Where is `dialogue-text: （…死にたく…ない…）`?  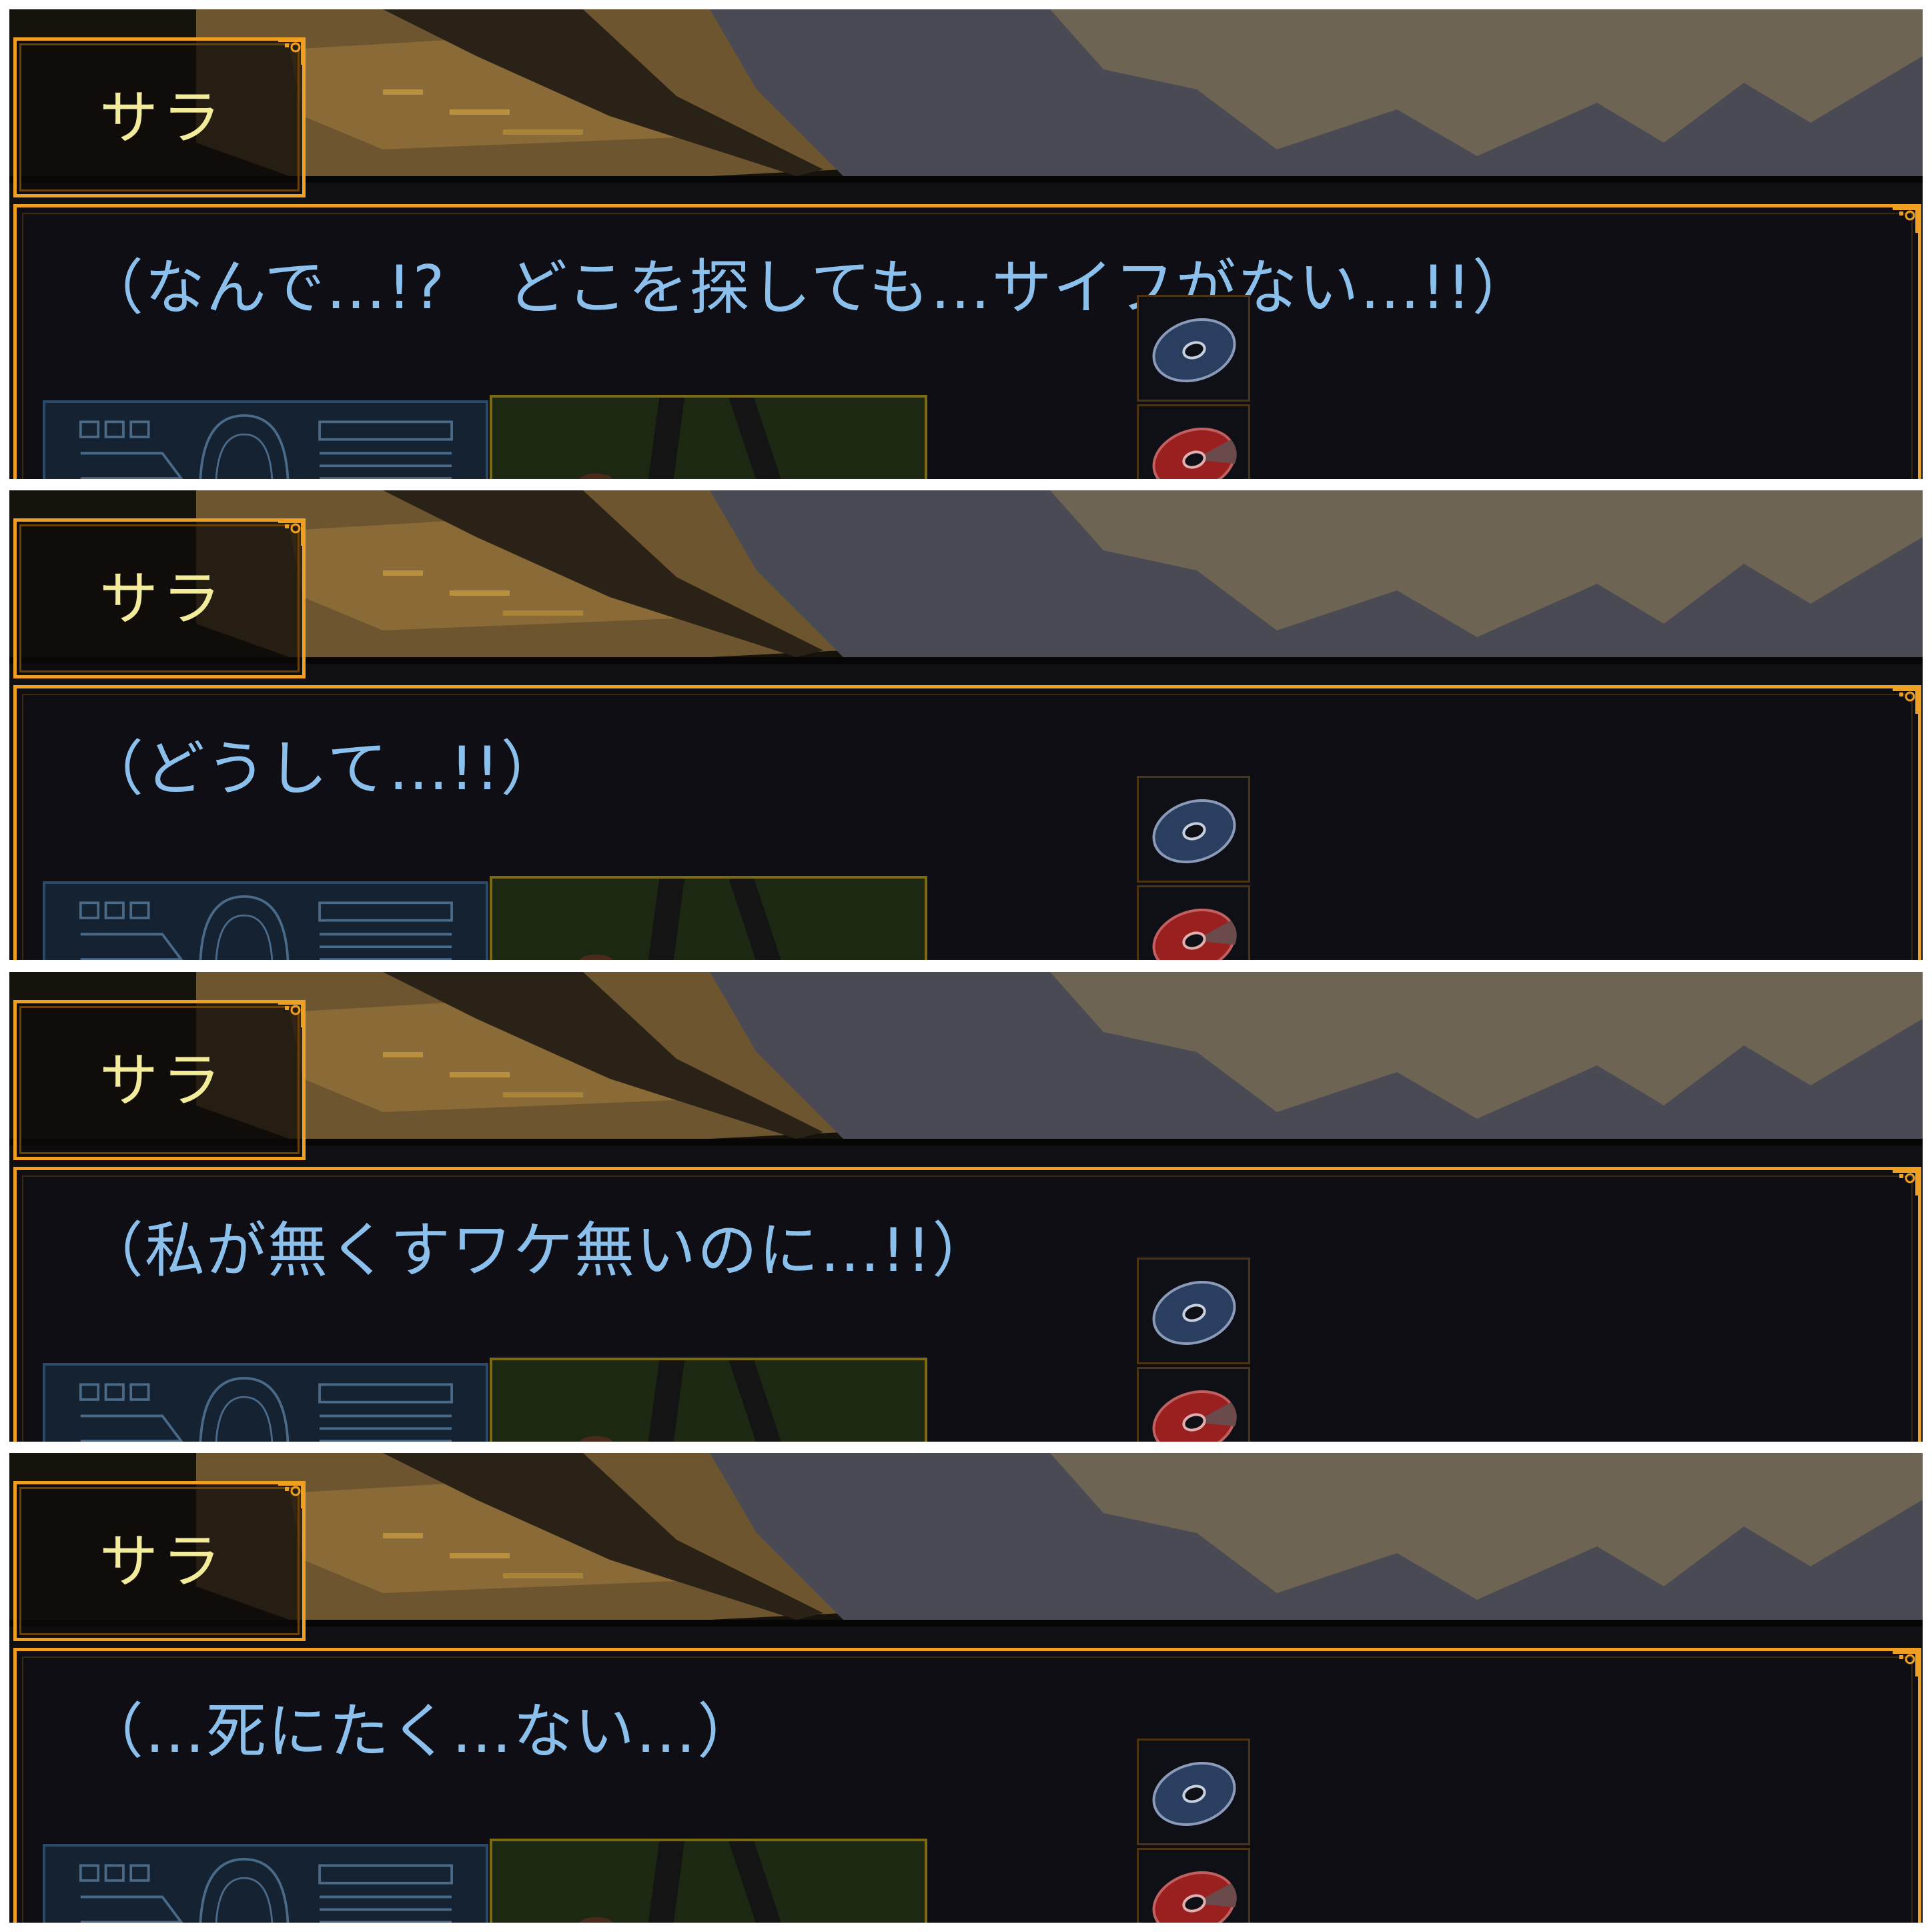
dialogue-text: （…死にたく…ない…） is located at coordinates (421, 1732).